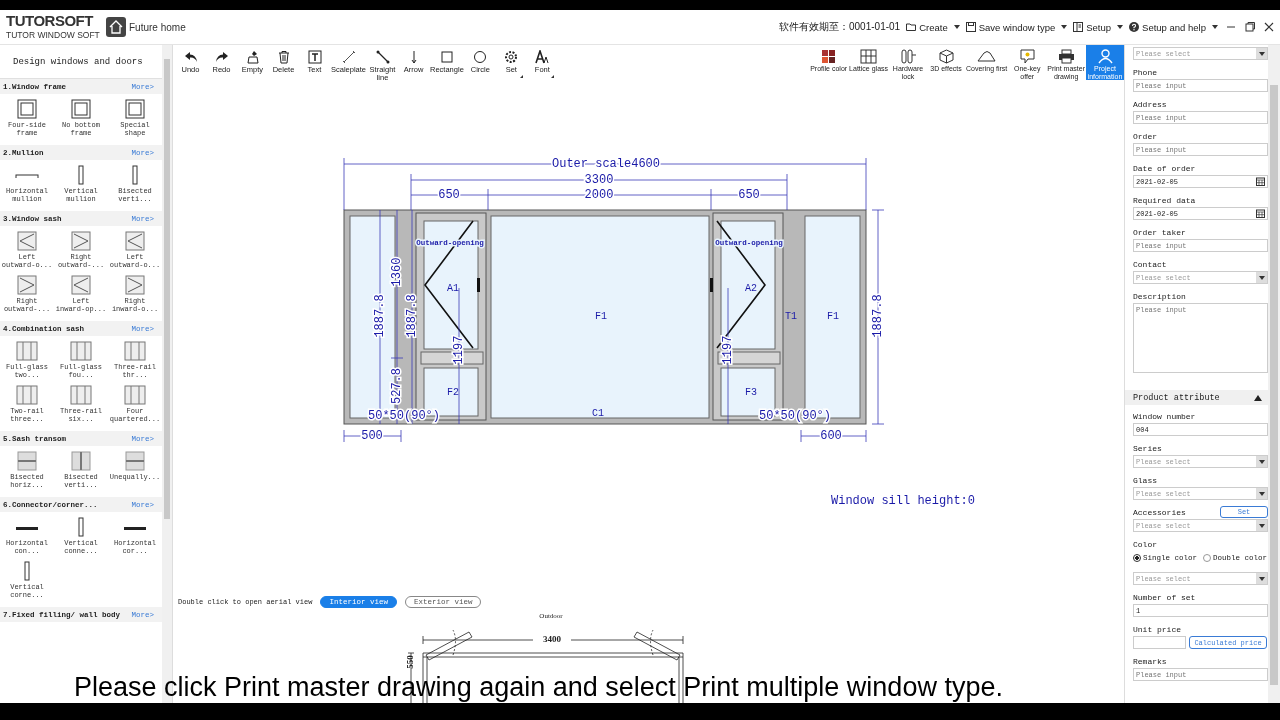 The height and width of the screenshot is (720, 1280). I want to click on pane-label: T1, so click(791, 316).